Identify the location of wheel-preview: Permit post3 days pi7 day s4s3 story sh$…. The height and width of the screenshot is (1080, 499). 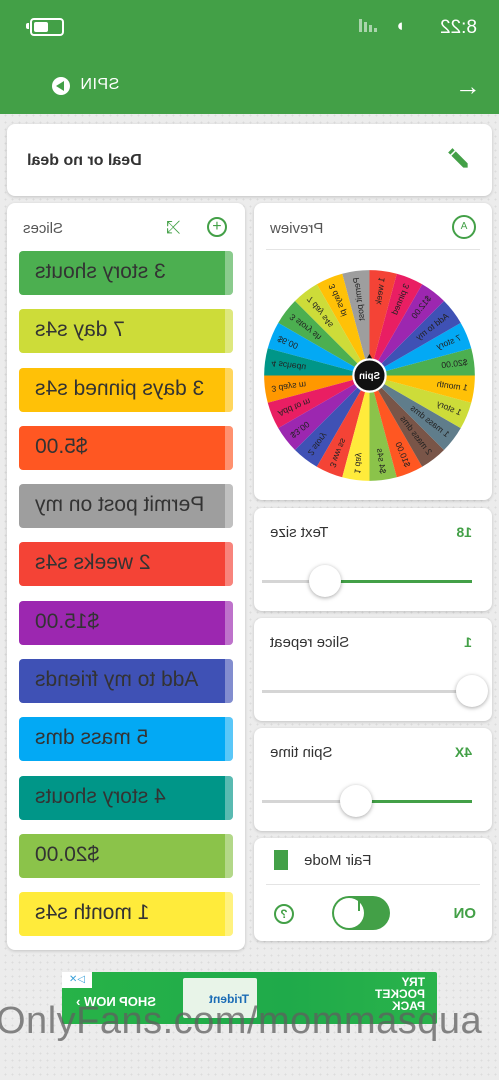
(369, 375).